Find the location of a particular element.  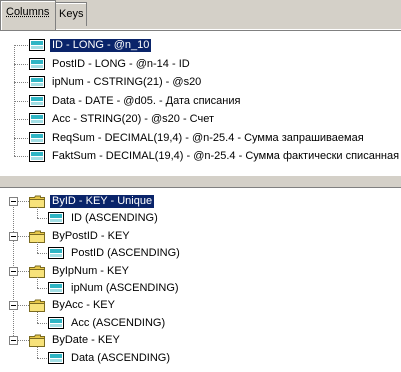

column-label: ipNum - CSTRING(21) - @s20 is located at coordinates (127, 82).